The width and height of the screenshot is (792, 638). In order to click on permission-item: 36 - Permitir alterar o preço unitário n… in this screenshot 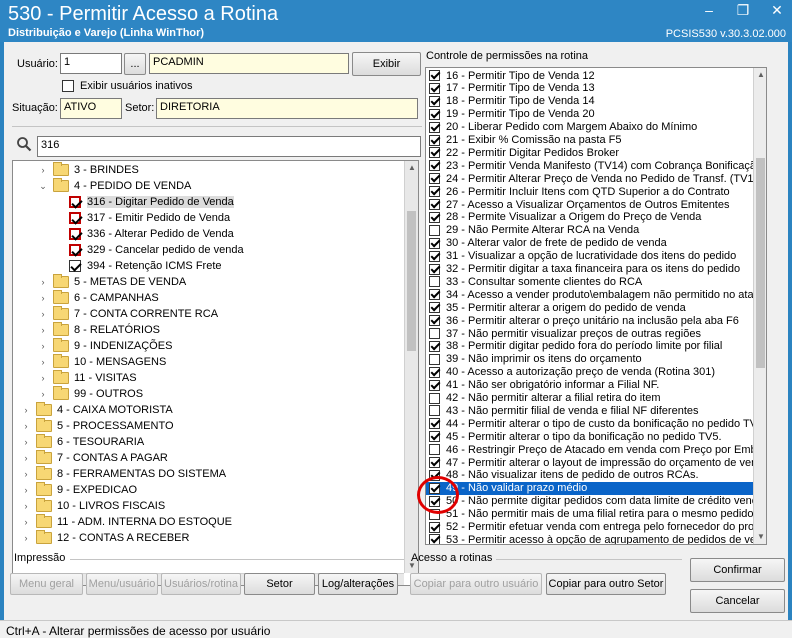, I will do `click(596, 320)`.